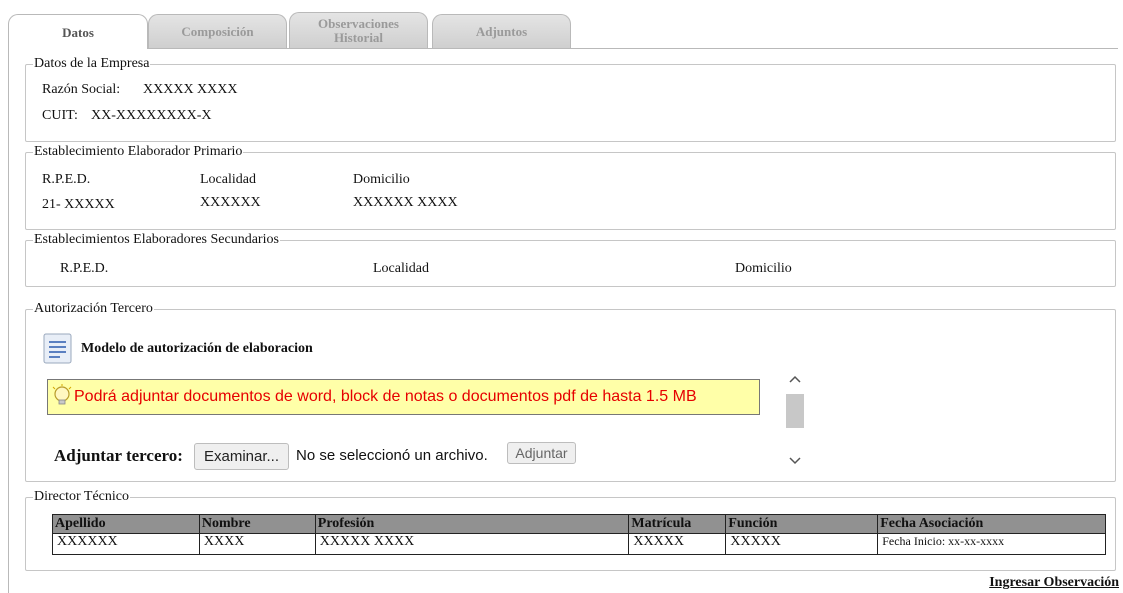 This screenshot has height=593, width=1123. What do you see at coordinates (230, 202) in the screenshot?
I see `primario-localidad-value: XXXXXX` at bounding box center [230, 202].